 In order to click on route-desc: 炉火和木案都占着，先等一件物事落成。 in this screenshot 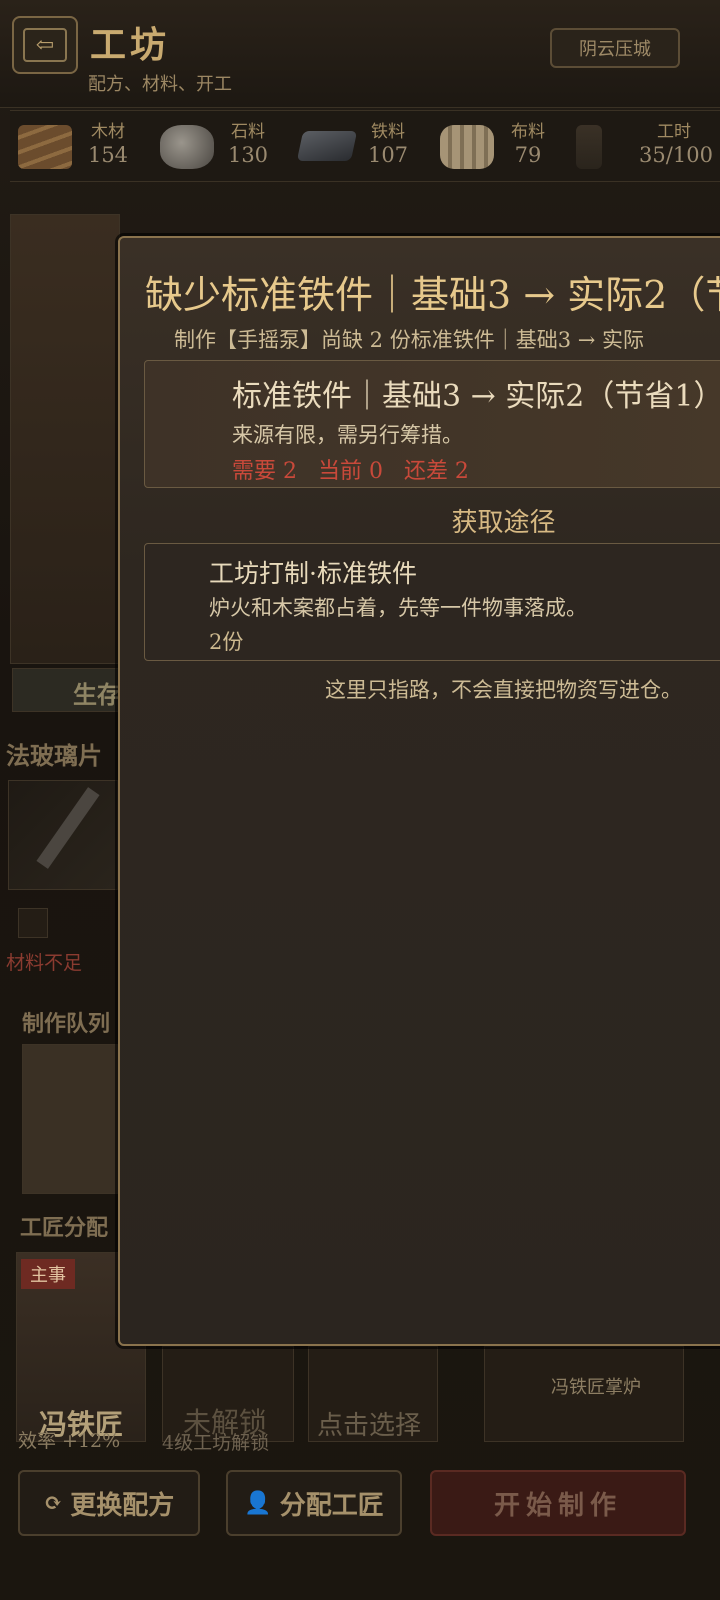, I will do `click(398, 608)`.